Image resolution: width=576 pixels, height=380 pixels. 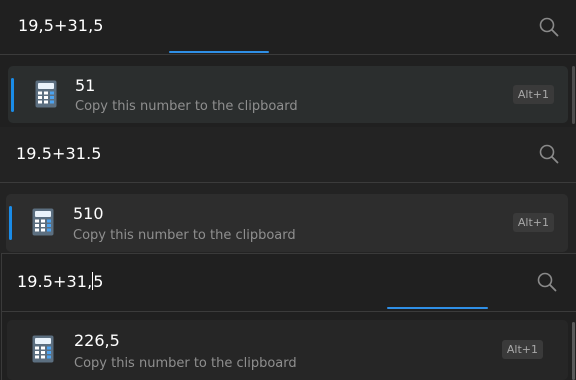 What do you see at coordinates (289, 282) in the screenshot?
I see `search-bar: 19.5+31,5` at bounding box center [289, 282].